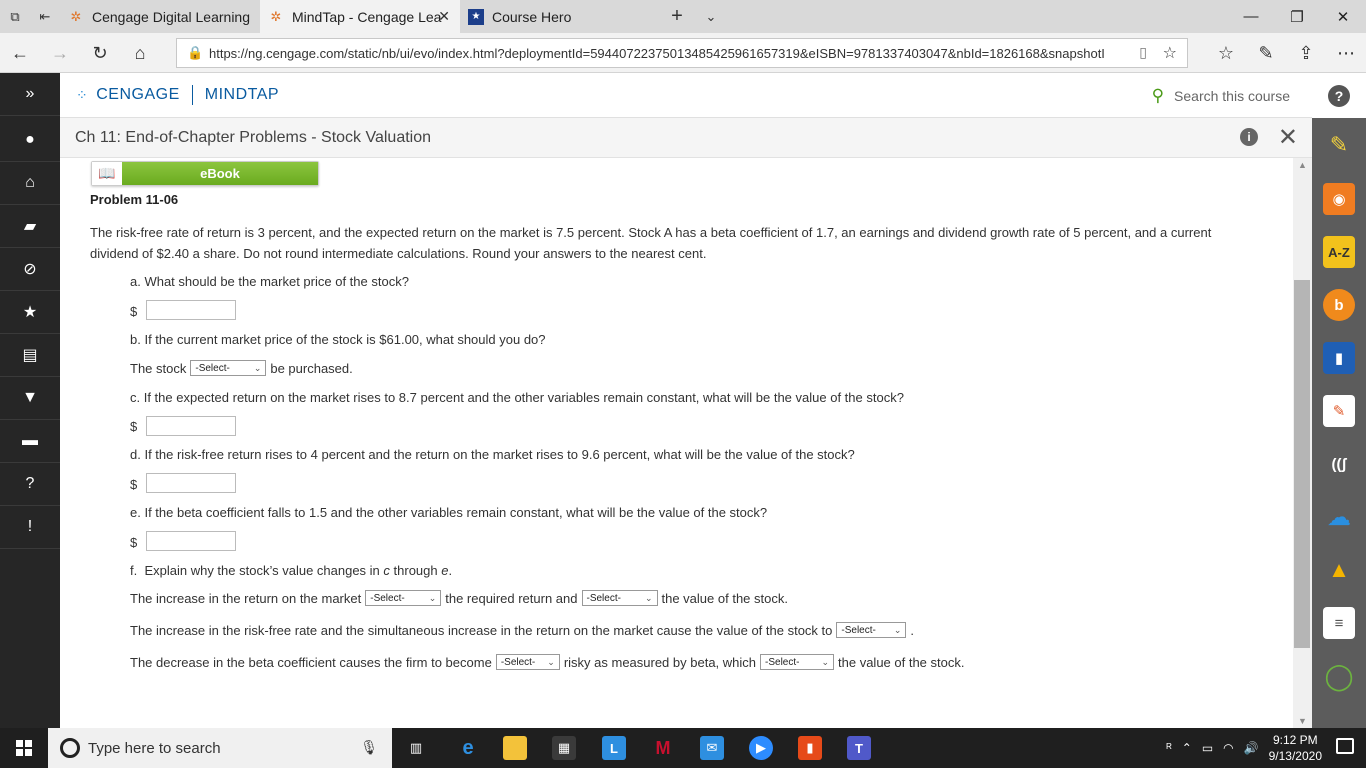 The image size is (1366, 768). Describe the element at coordinates (797, 662) in the screenshot. I see `answer-f3-select-2: -Select- ⌄` at that location.